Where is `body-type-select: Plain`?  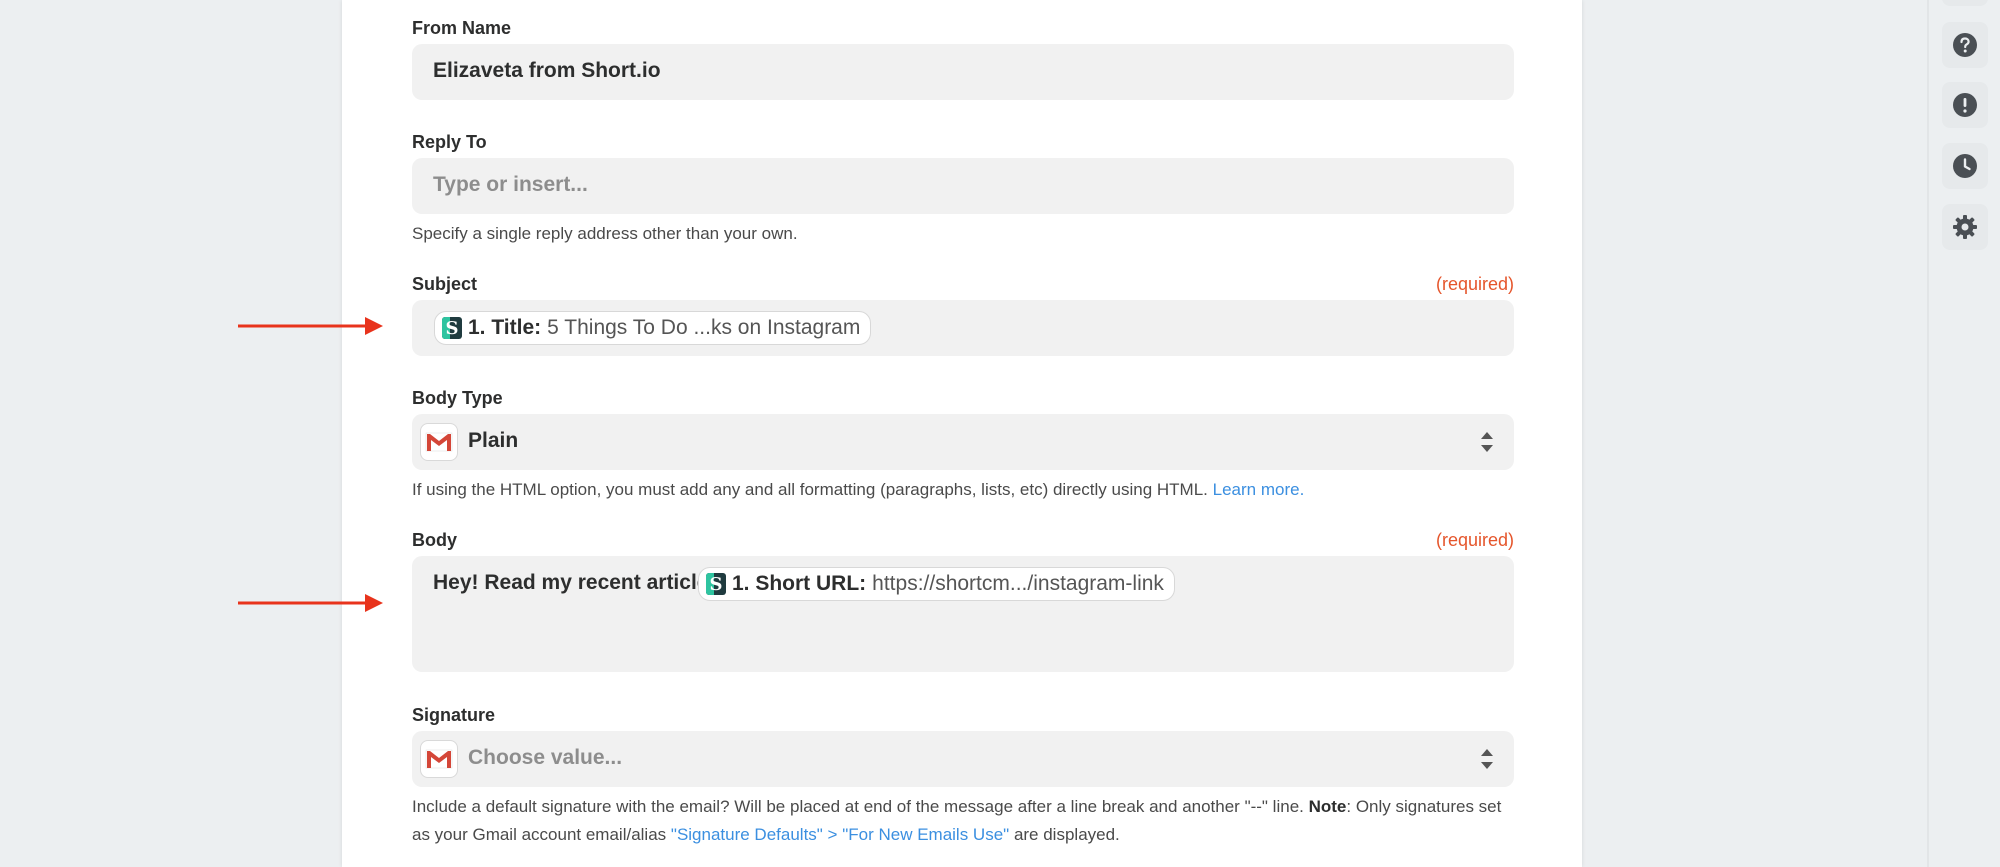
body-type-select: Plain is located at coordinates (963, 442).